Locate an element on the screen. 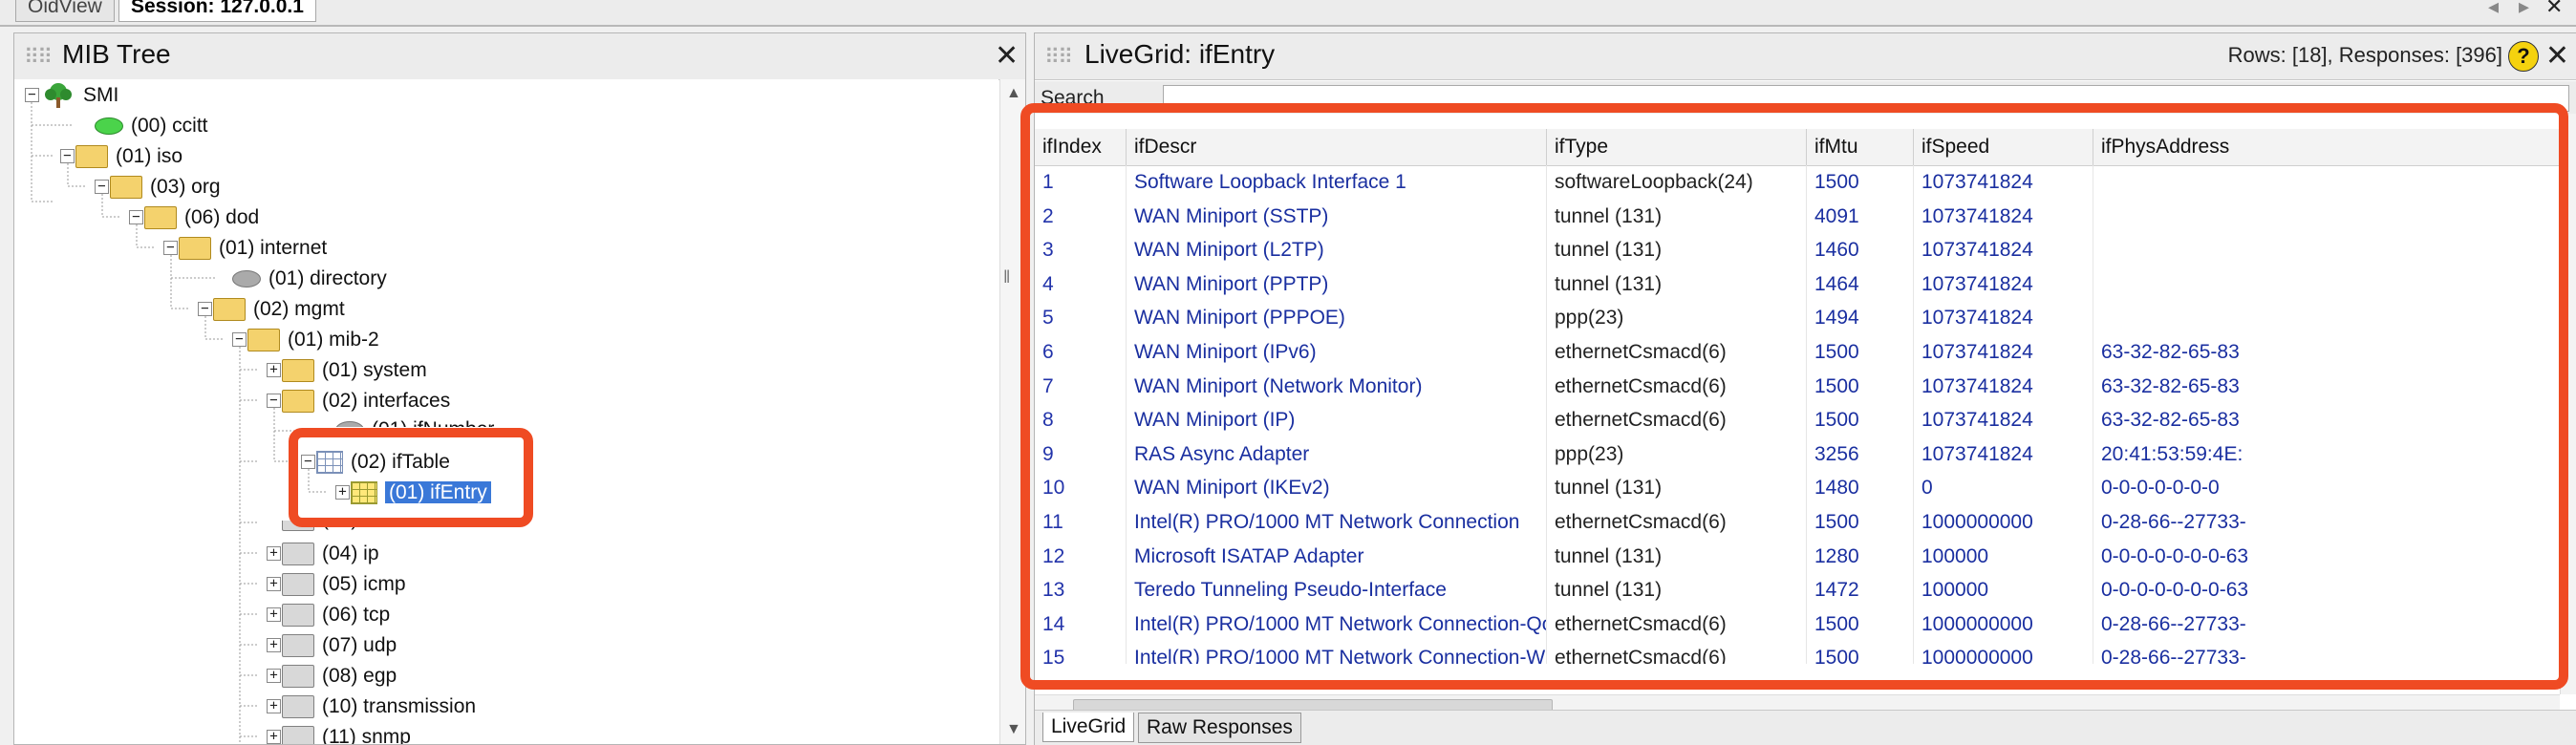  tree-node-ip: (04) ip is located at coordinates (330, 554).